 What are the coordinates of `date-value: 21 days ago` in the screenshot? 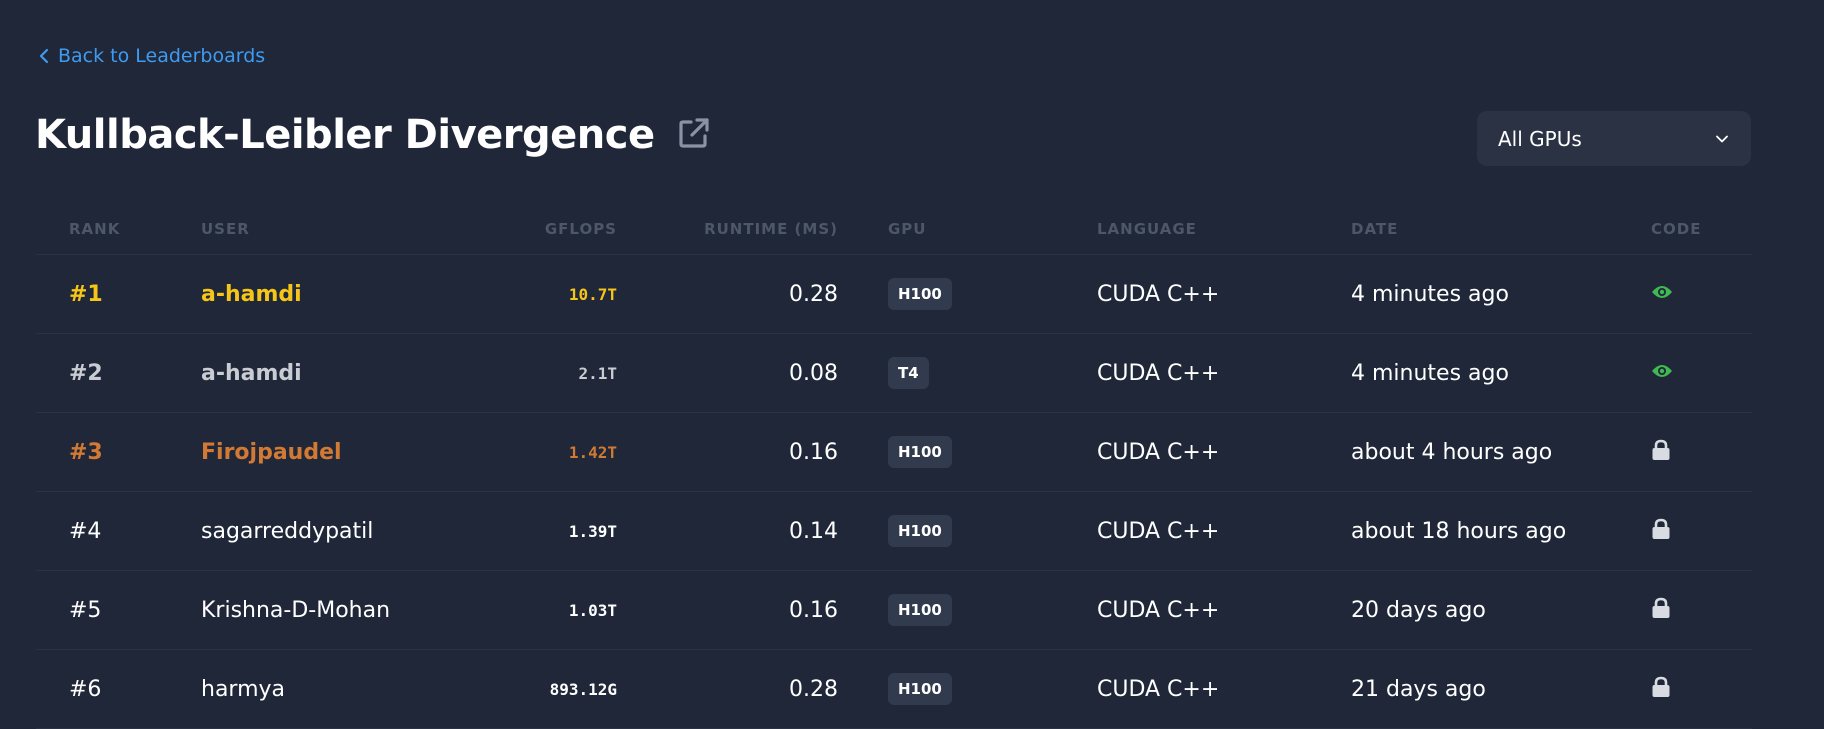 It's located at (1418, 689).